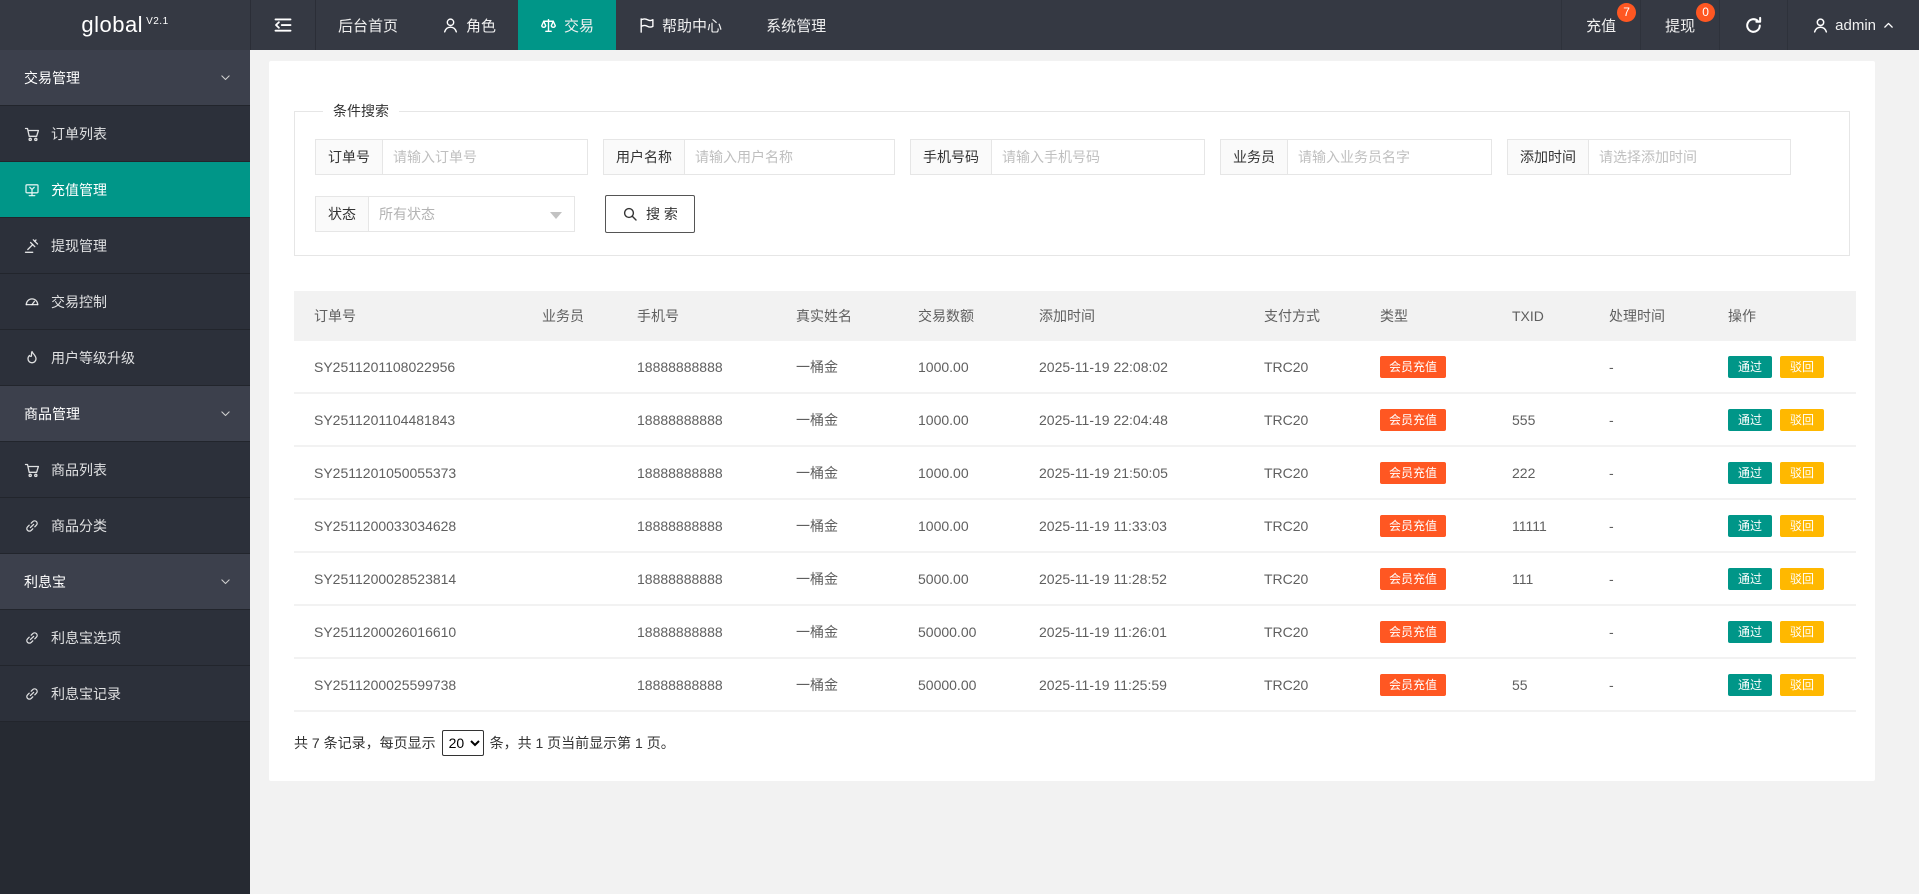 This screenshot has height=894, width=1919. What do you see at coordinates (157, 21) in the screenshot?
I see `logo-version: V2.1` at bounding box center [157, 21].